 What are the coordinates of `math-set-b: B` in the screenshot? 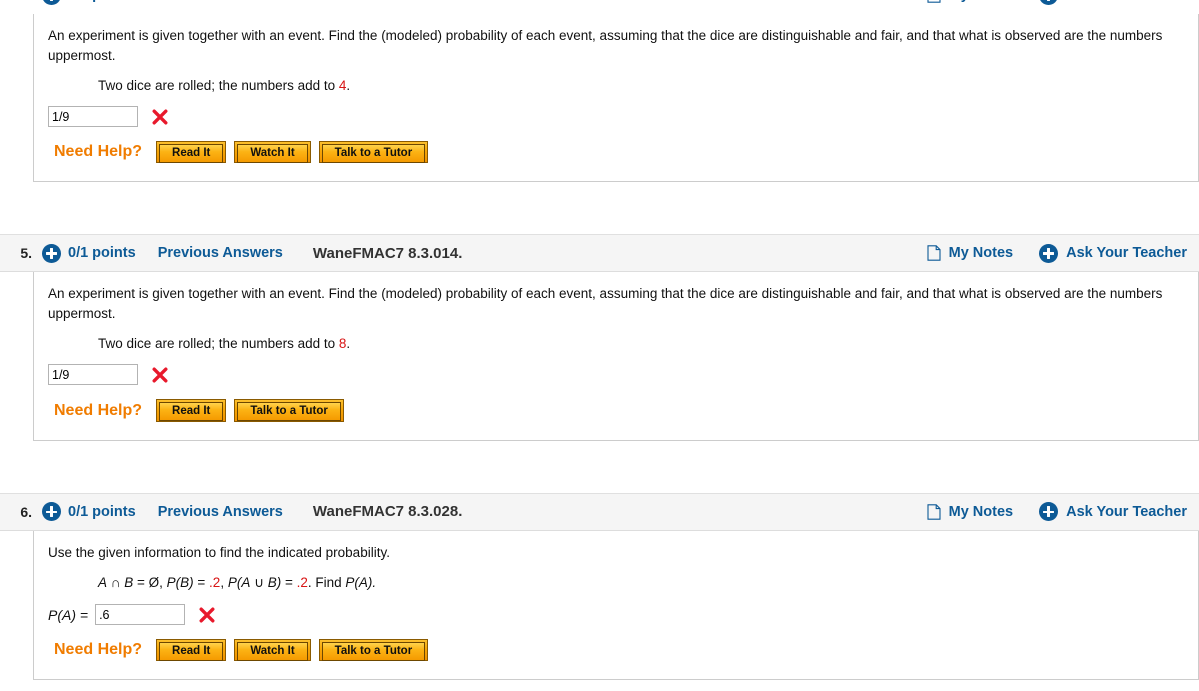 It's located at (129, 583).